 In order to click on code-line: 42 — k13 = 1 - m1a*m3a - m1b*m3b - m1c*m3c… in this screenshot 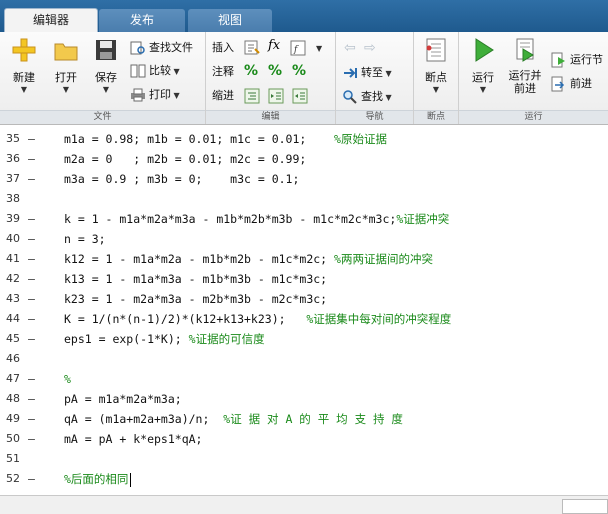, I will do `click(304, 279)`.